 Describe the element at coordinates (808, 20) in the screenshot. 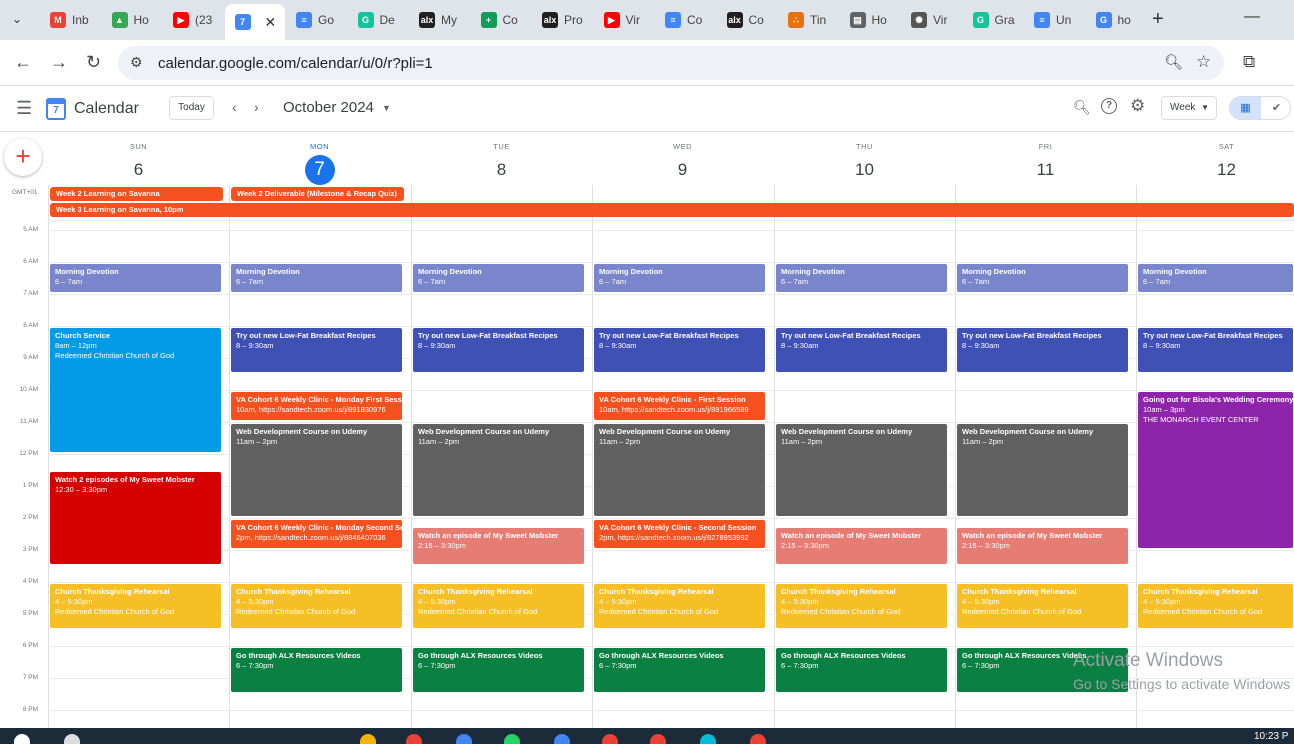

I see `browser-tab: ∴ Tin` at that location.